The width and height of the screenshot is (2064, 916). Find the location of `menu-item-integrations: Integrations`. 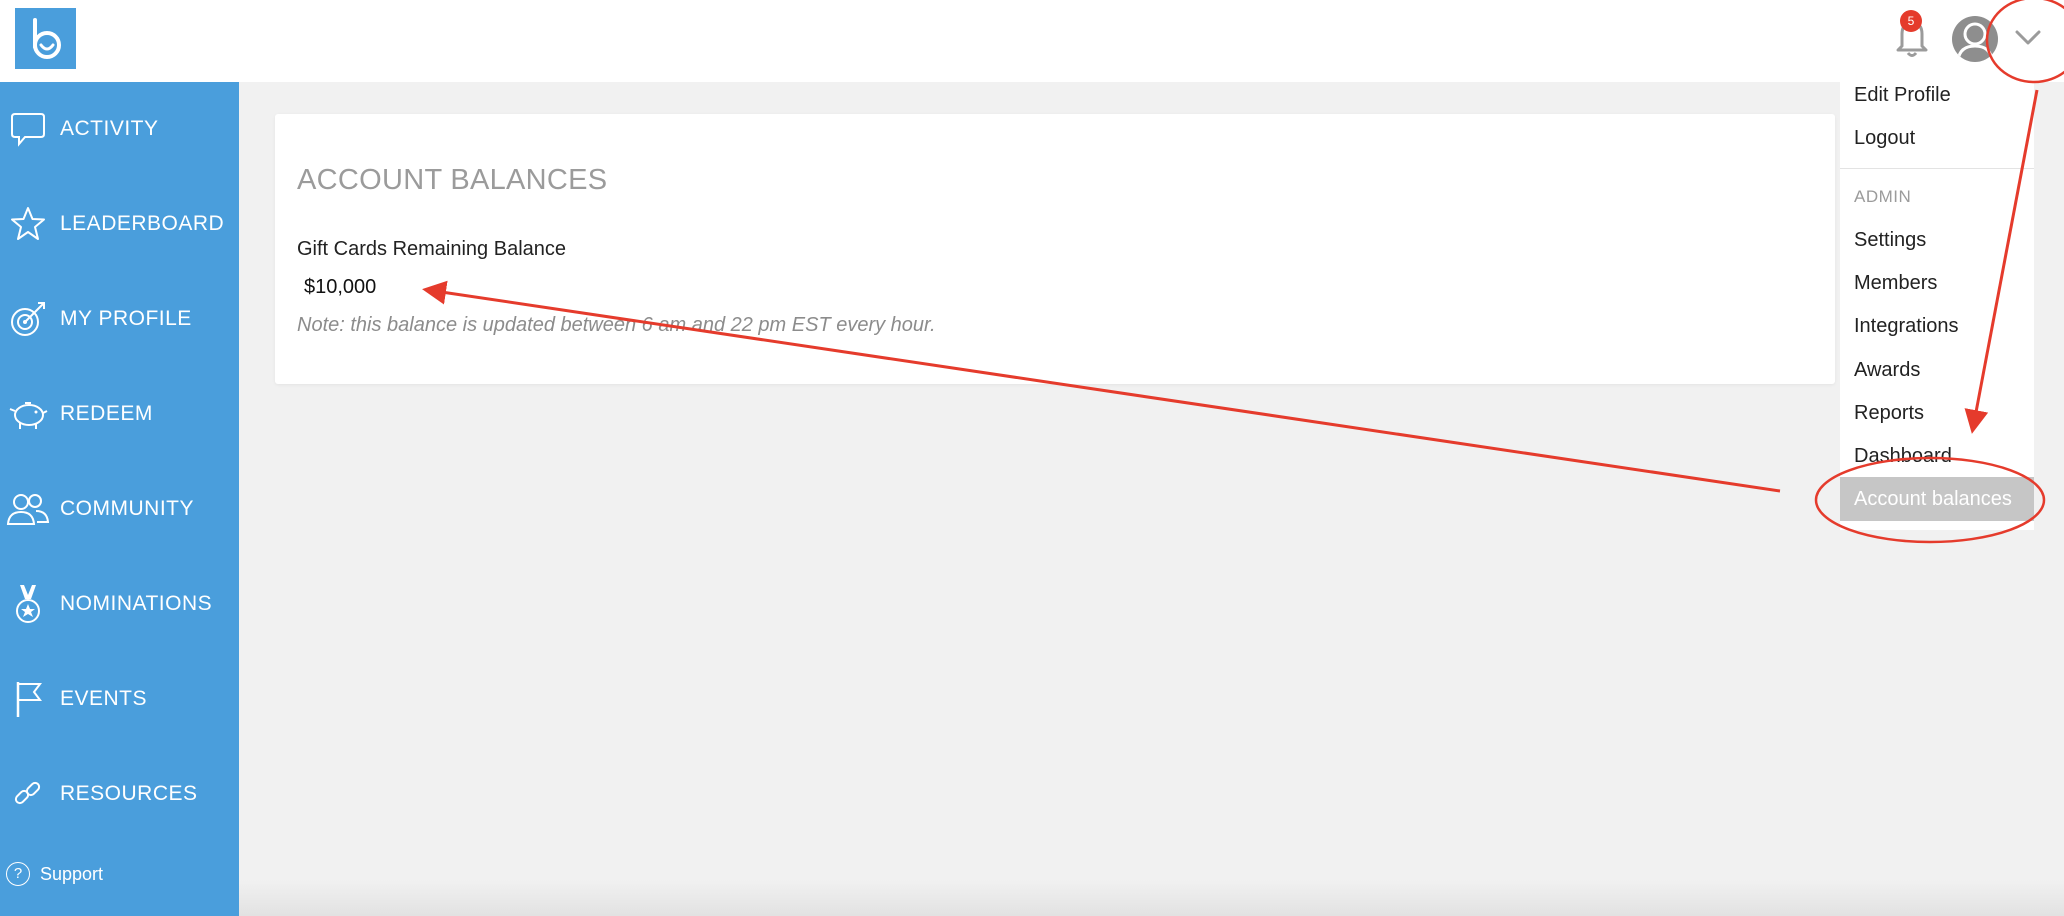

menu-item-integrations: Integrations is located at coordinates (1906, 326).